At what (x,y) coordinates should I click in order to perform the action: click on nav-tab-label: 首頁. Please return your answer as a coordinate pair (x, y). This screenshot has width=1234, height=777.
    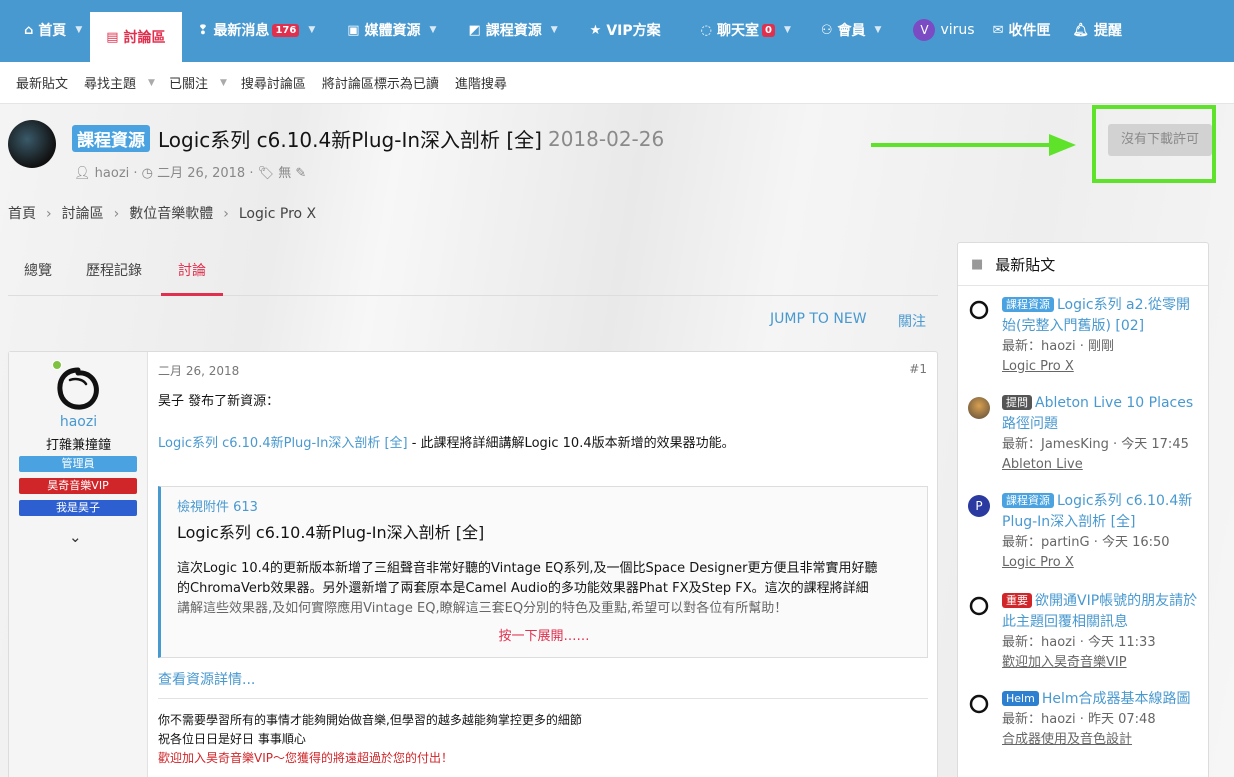
    Looking at the image, I should click on (52, 31).